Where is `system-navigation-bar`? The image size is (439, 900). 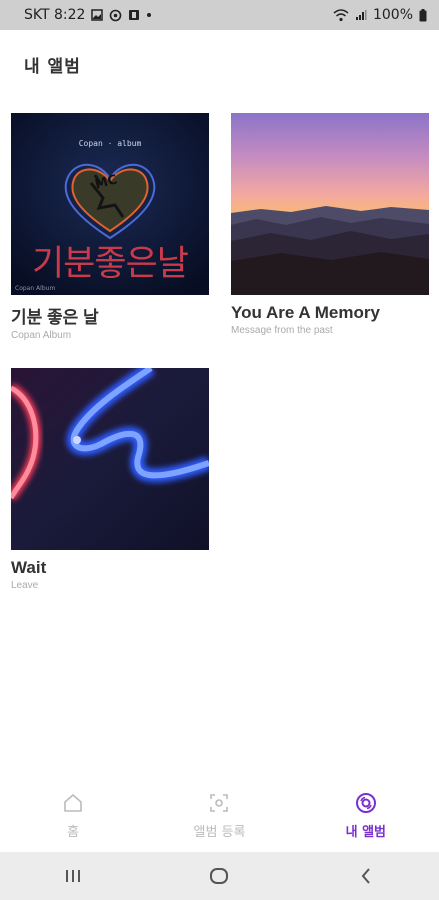
system-navigation-bar is located at coordinates (219, 876).